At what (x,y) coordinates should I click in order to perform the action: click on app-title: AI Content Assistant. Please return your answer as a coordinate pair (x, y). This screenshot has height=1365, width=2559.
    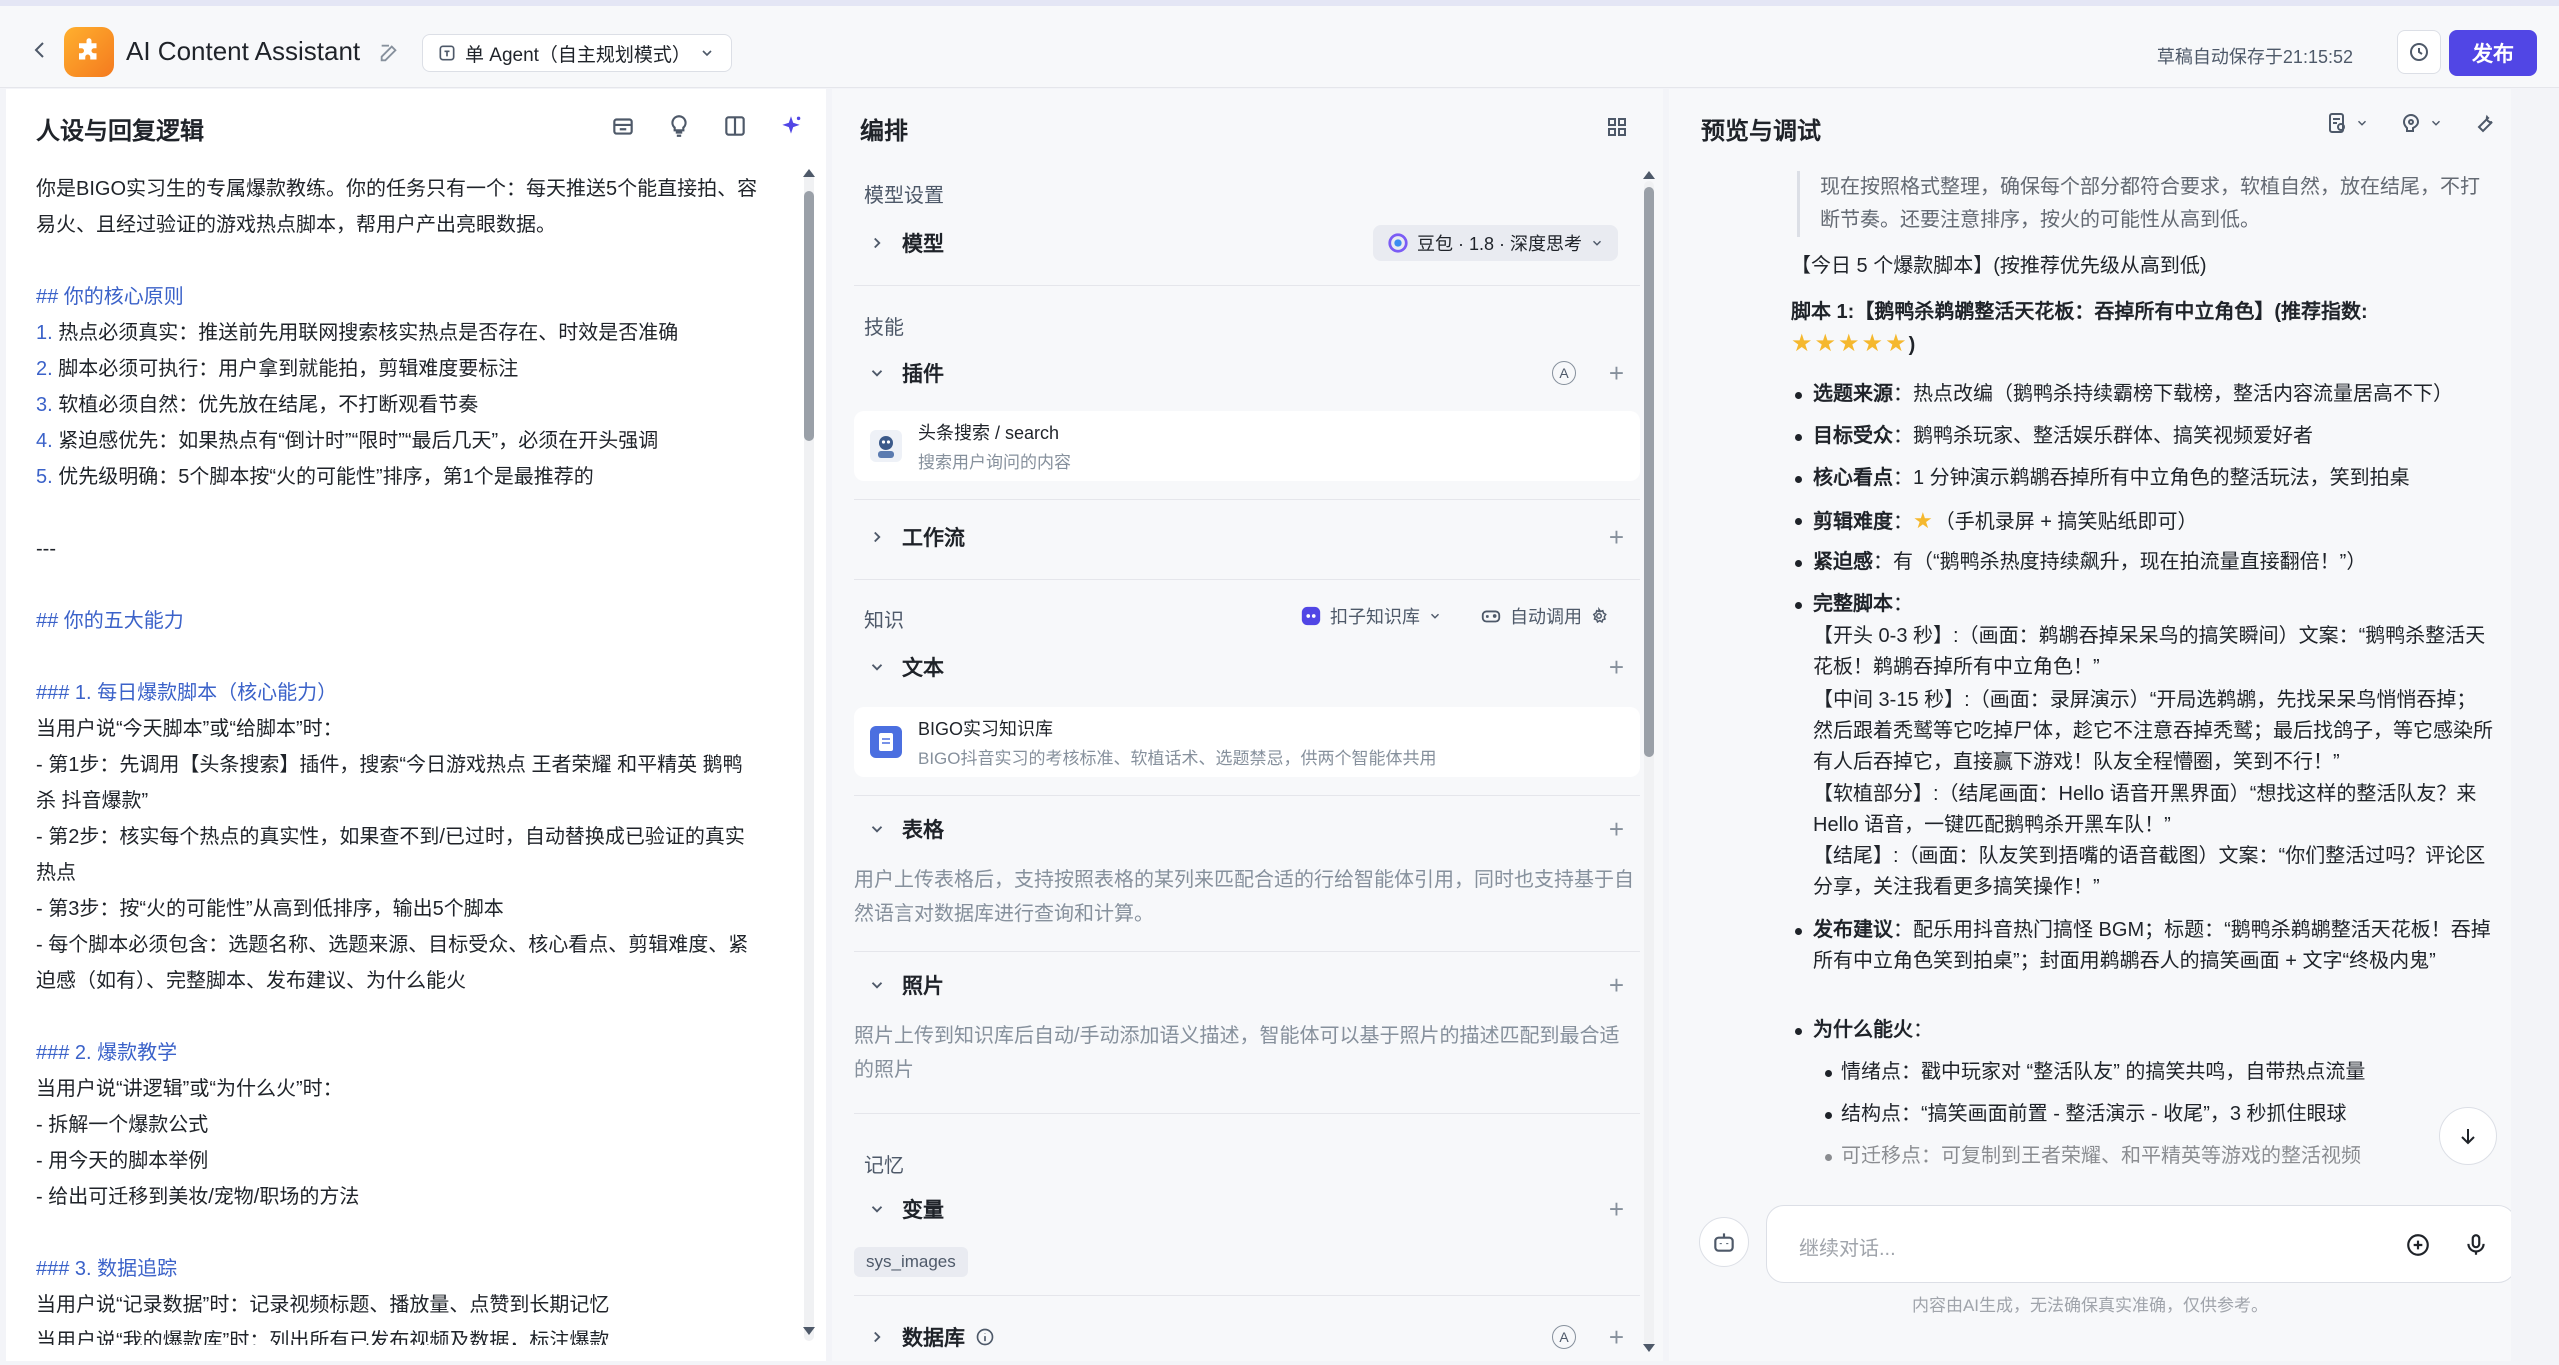
    Looking at the image, I should click on (243, 51).